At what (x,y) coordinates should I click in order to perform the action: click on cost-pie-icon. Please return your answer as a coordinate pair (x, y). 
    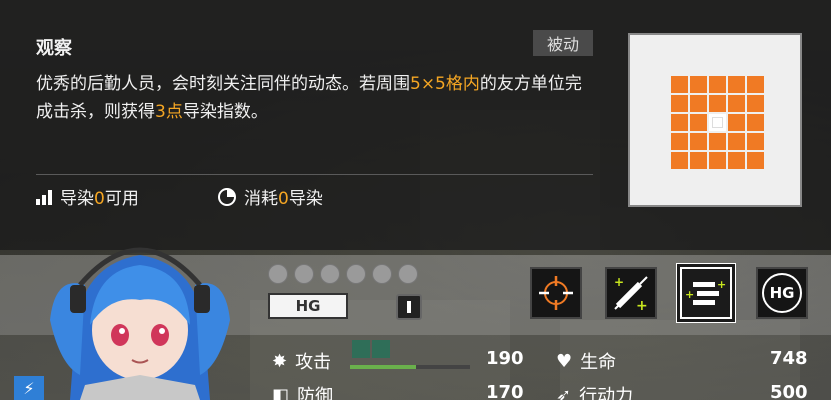
    Looking at the image, I should click on (227, 196).